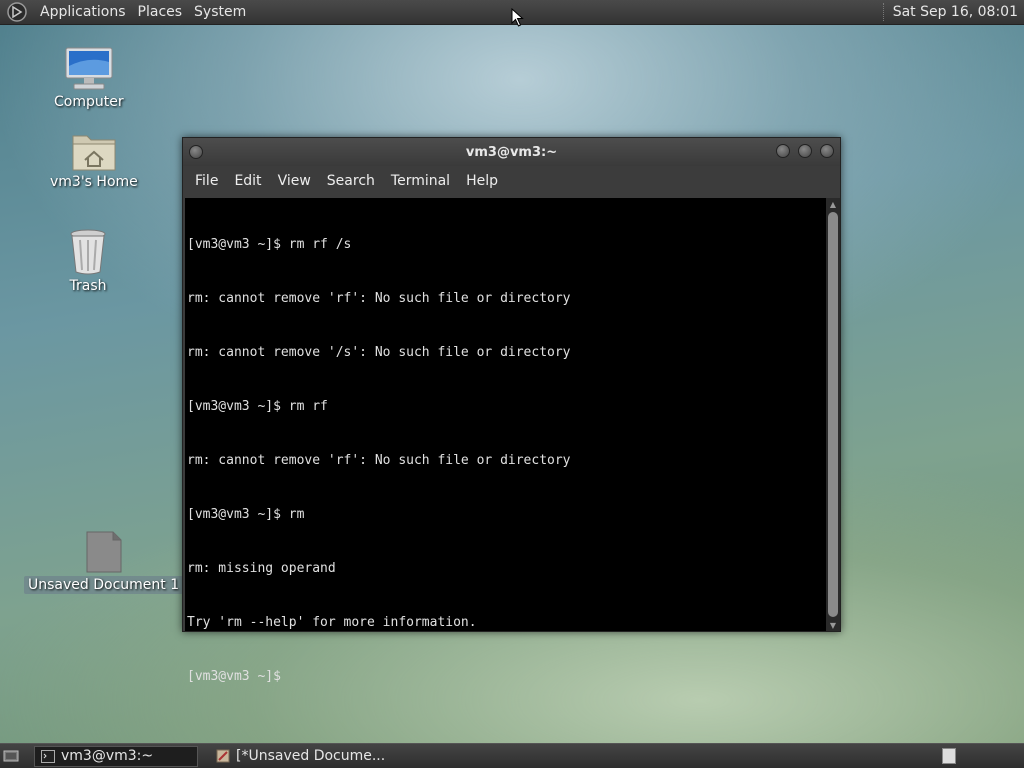 The image size is (1024, 768). Describe the element at coordinates (269, 244) in the screenshot. I see `terminal-line: [vm3@vm3 ~]$ rm rf /s` at that location.